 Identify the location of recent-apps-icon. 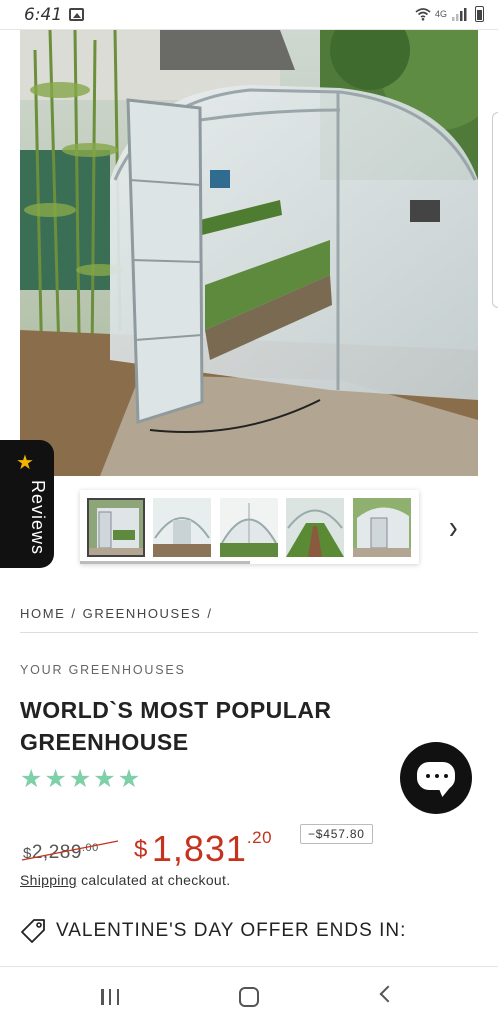
(110, 997).